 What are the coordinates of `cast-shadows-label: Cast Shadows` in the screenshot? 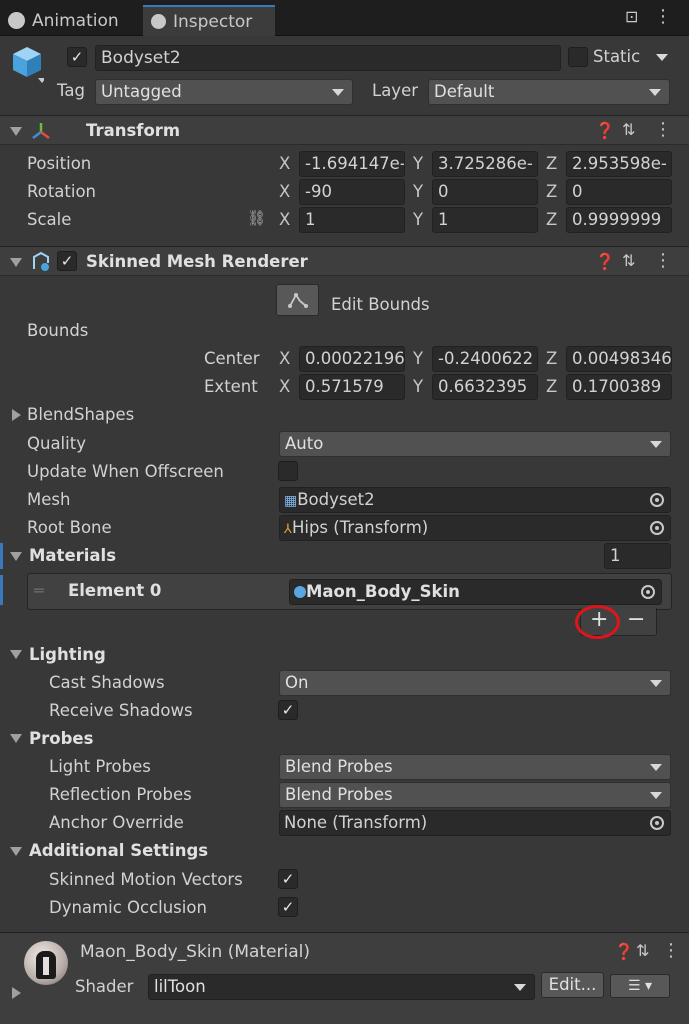 It's located at (107, 682).